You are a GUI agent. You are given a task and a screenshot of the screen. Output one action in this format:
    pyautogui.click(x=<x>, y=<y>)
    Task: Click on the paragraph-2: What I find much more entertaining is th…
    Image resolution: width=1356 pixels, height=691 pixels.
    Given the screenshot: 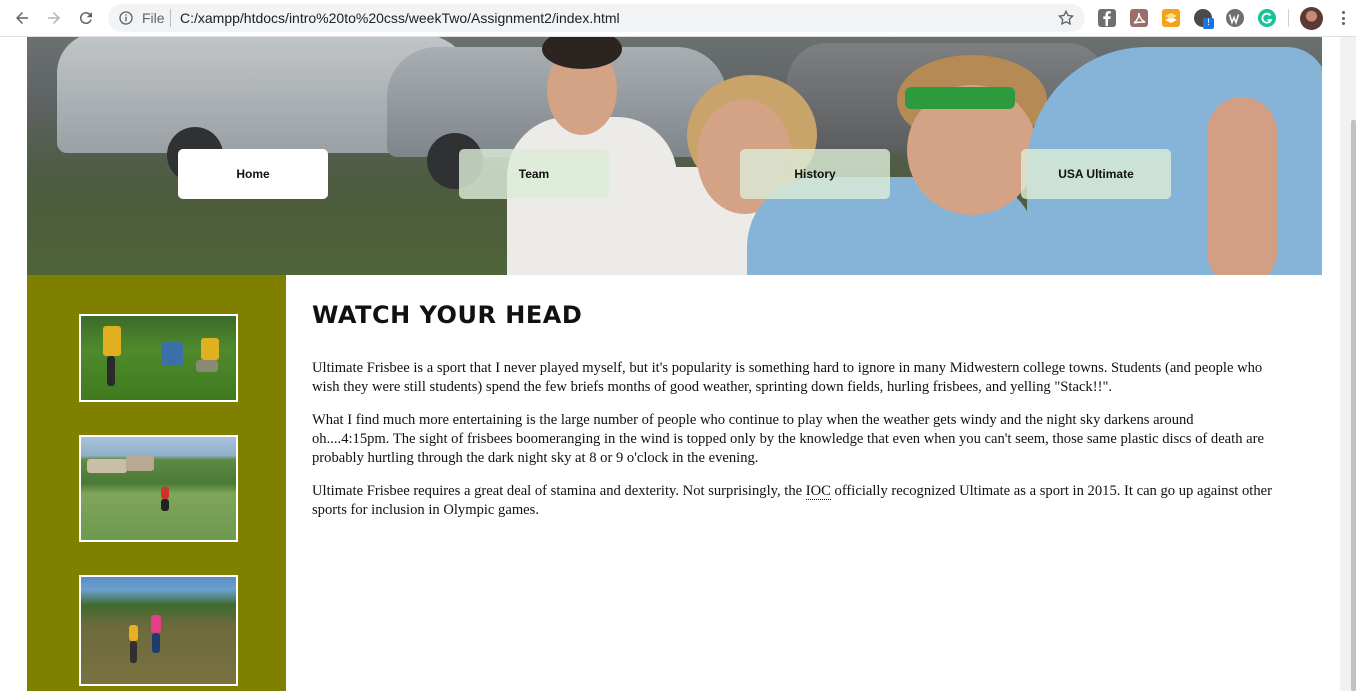 What is the action you would take?
    pyautogui.click(x=788, y=439)
    